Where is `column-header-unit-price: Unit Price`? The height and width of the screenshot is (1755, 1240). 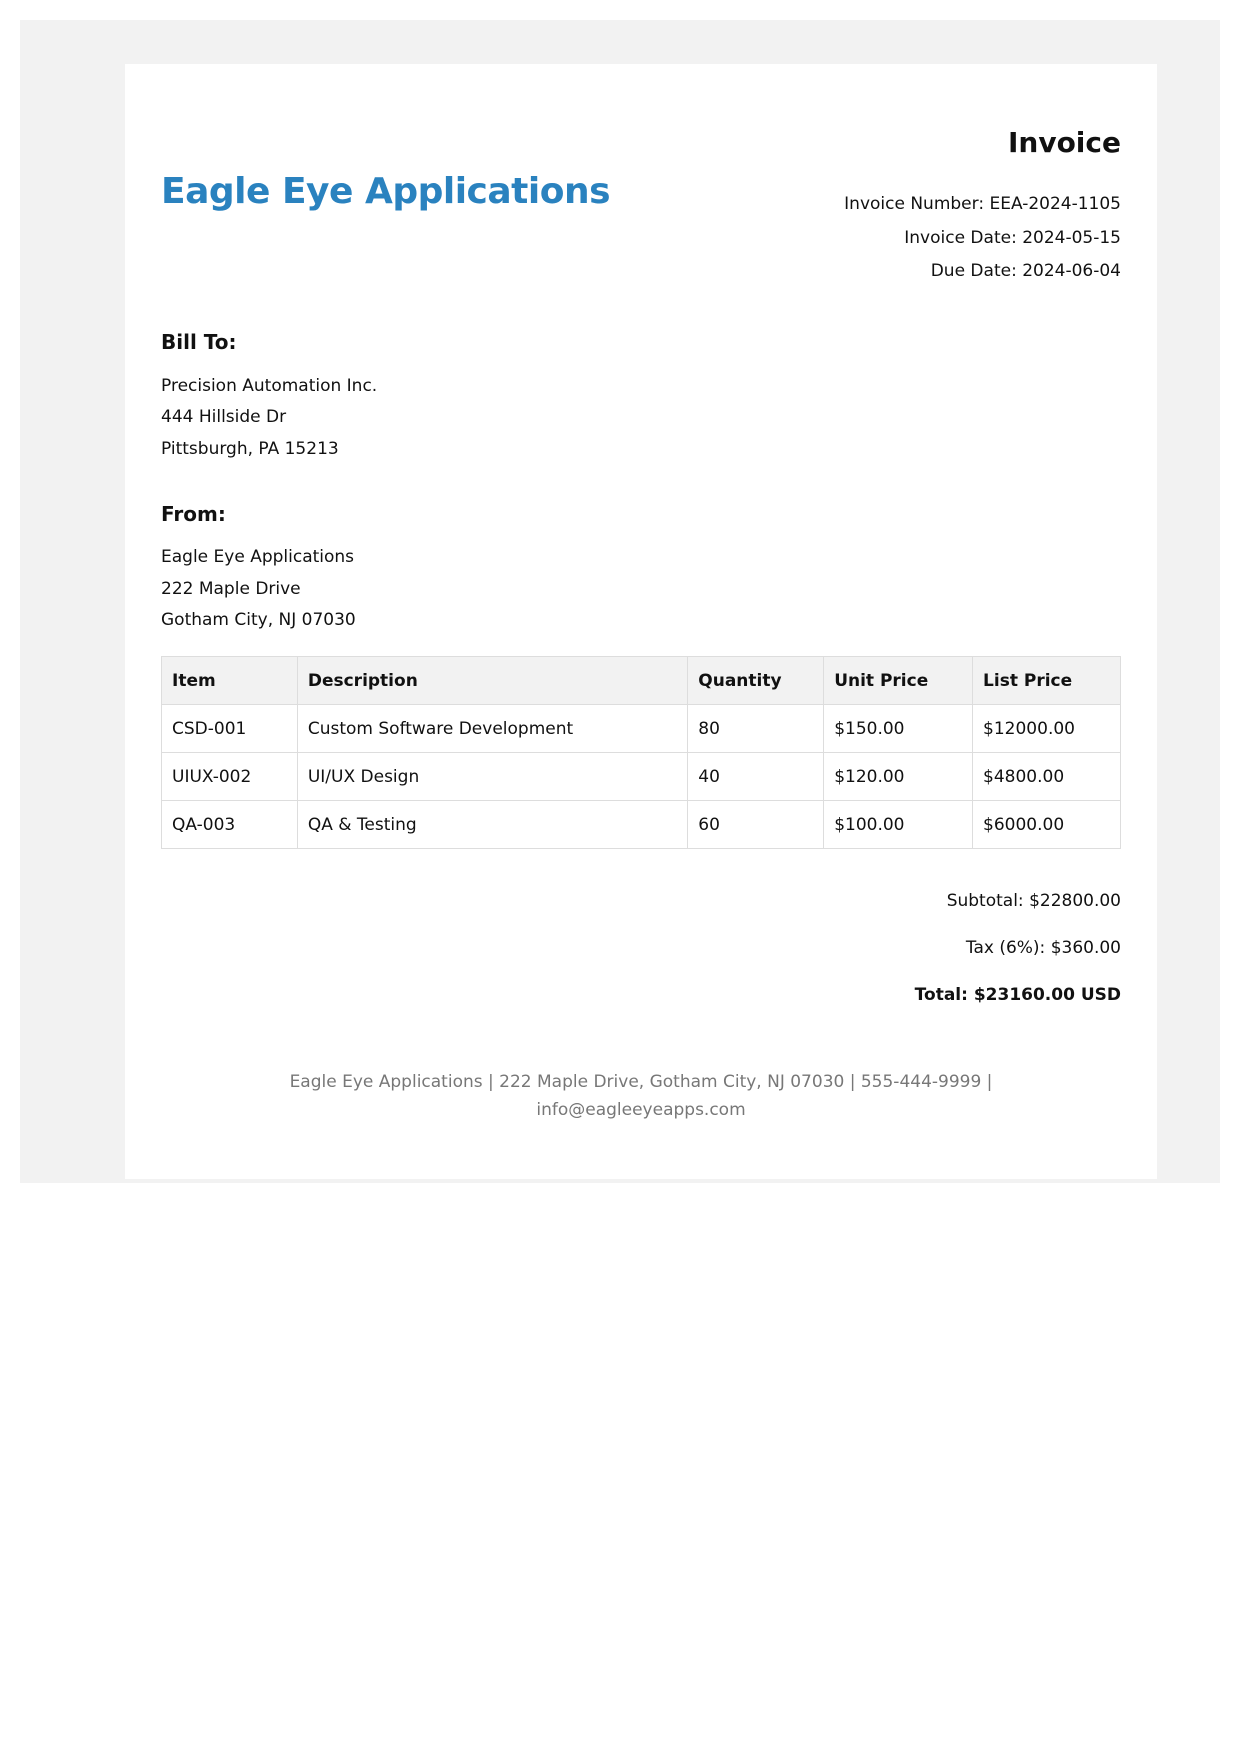 column-header-unit-price: Unit Price is located at coordinates (898, 680).